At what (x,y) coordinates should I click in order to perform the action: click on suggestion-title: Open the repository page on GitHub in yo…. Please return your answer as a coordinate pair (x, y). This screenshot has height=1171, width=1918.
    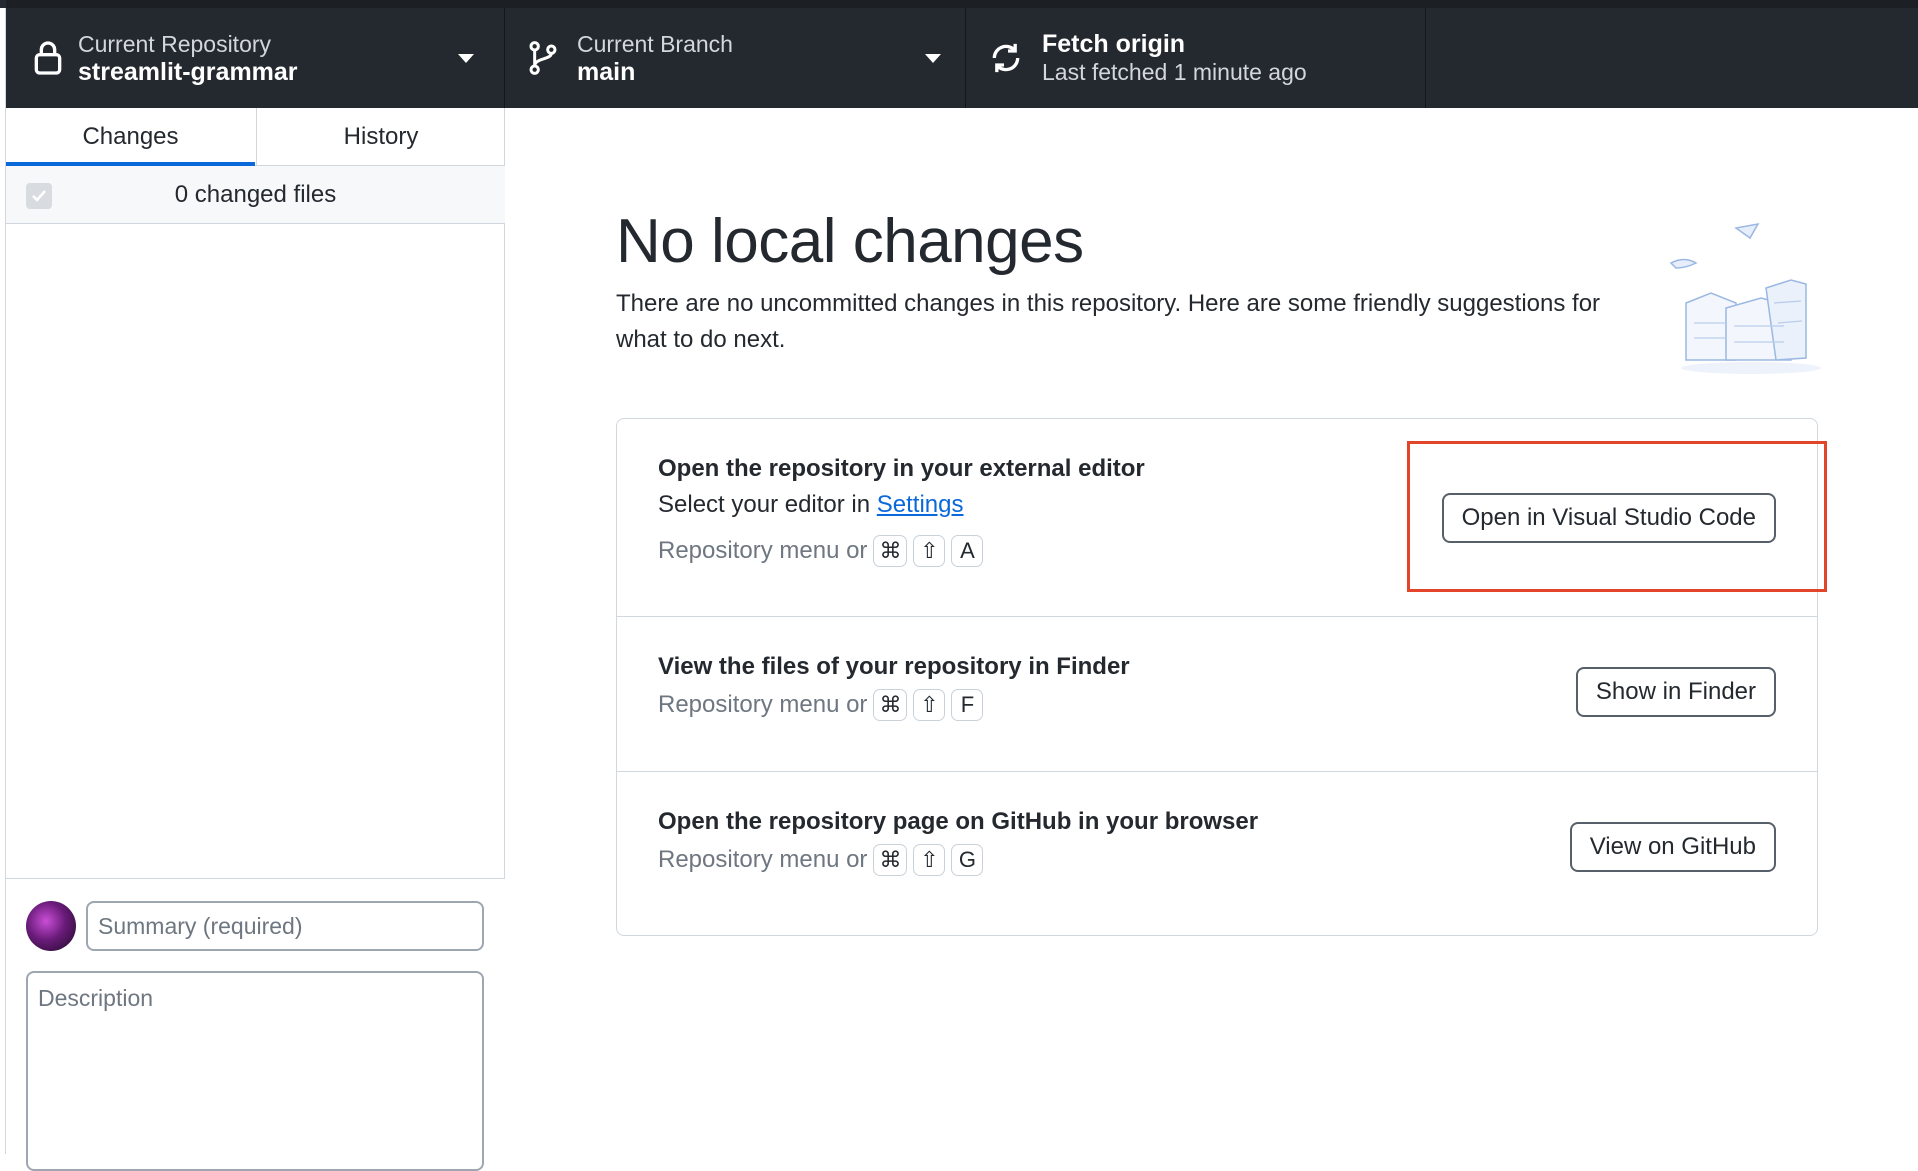
    Looking at the image, I should click on (958, 821).